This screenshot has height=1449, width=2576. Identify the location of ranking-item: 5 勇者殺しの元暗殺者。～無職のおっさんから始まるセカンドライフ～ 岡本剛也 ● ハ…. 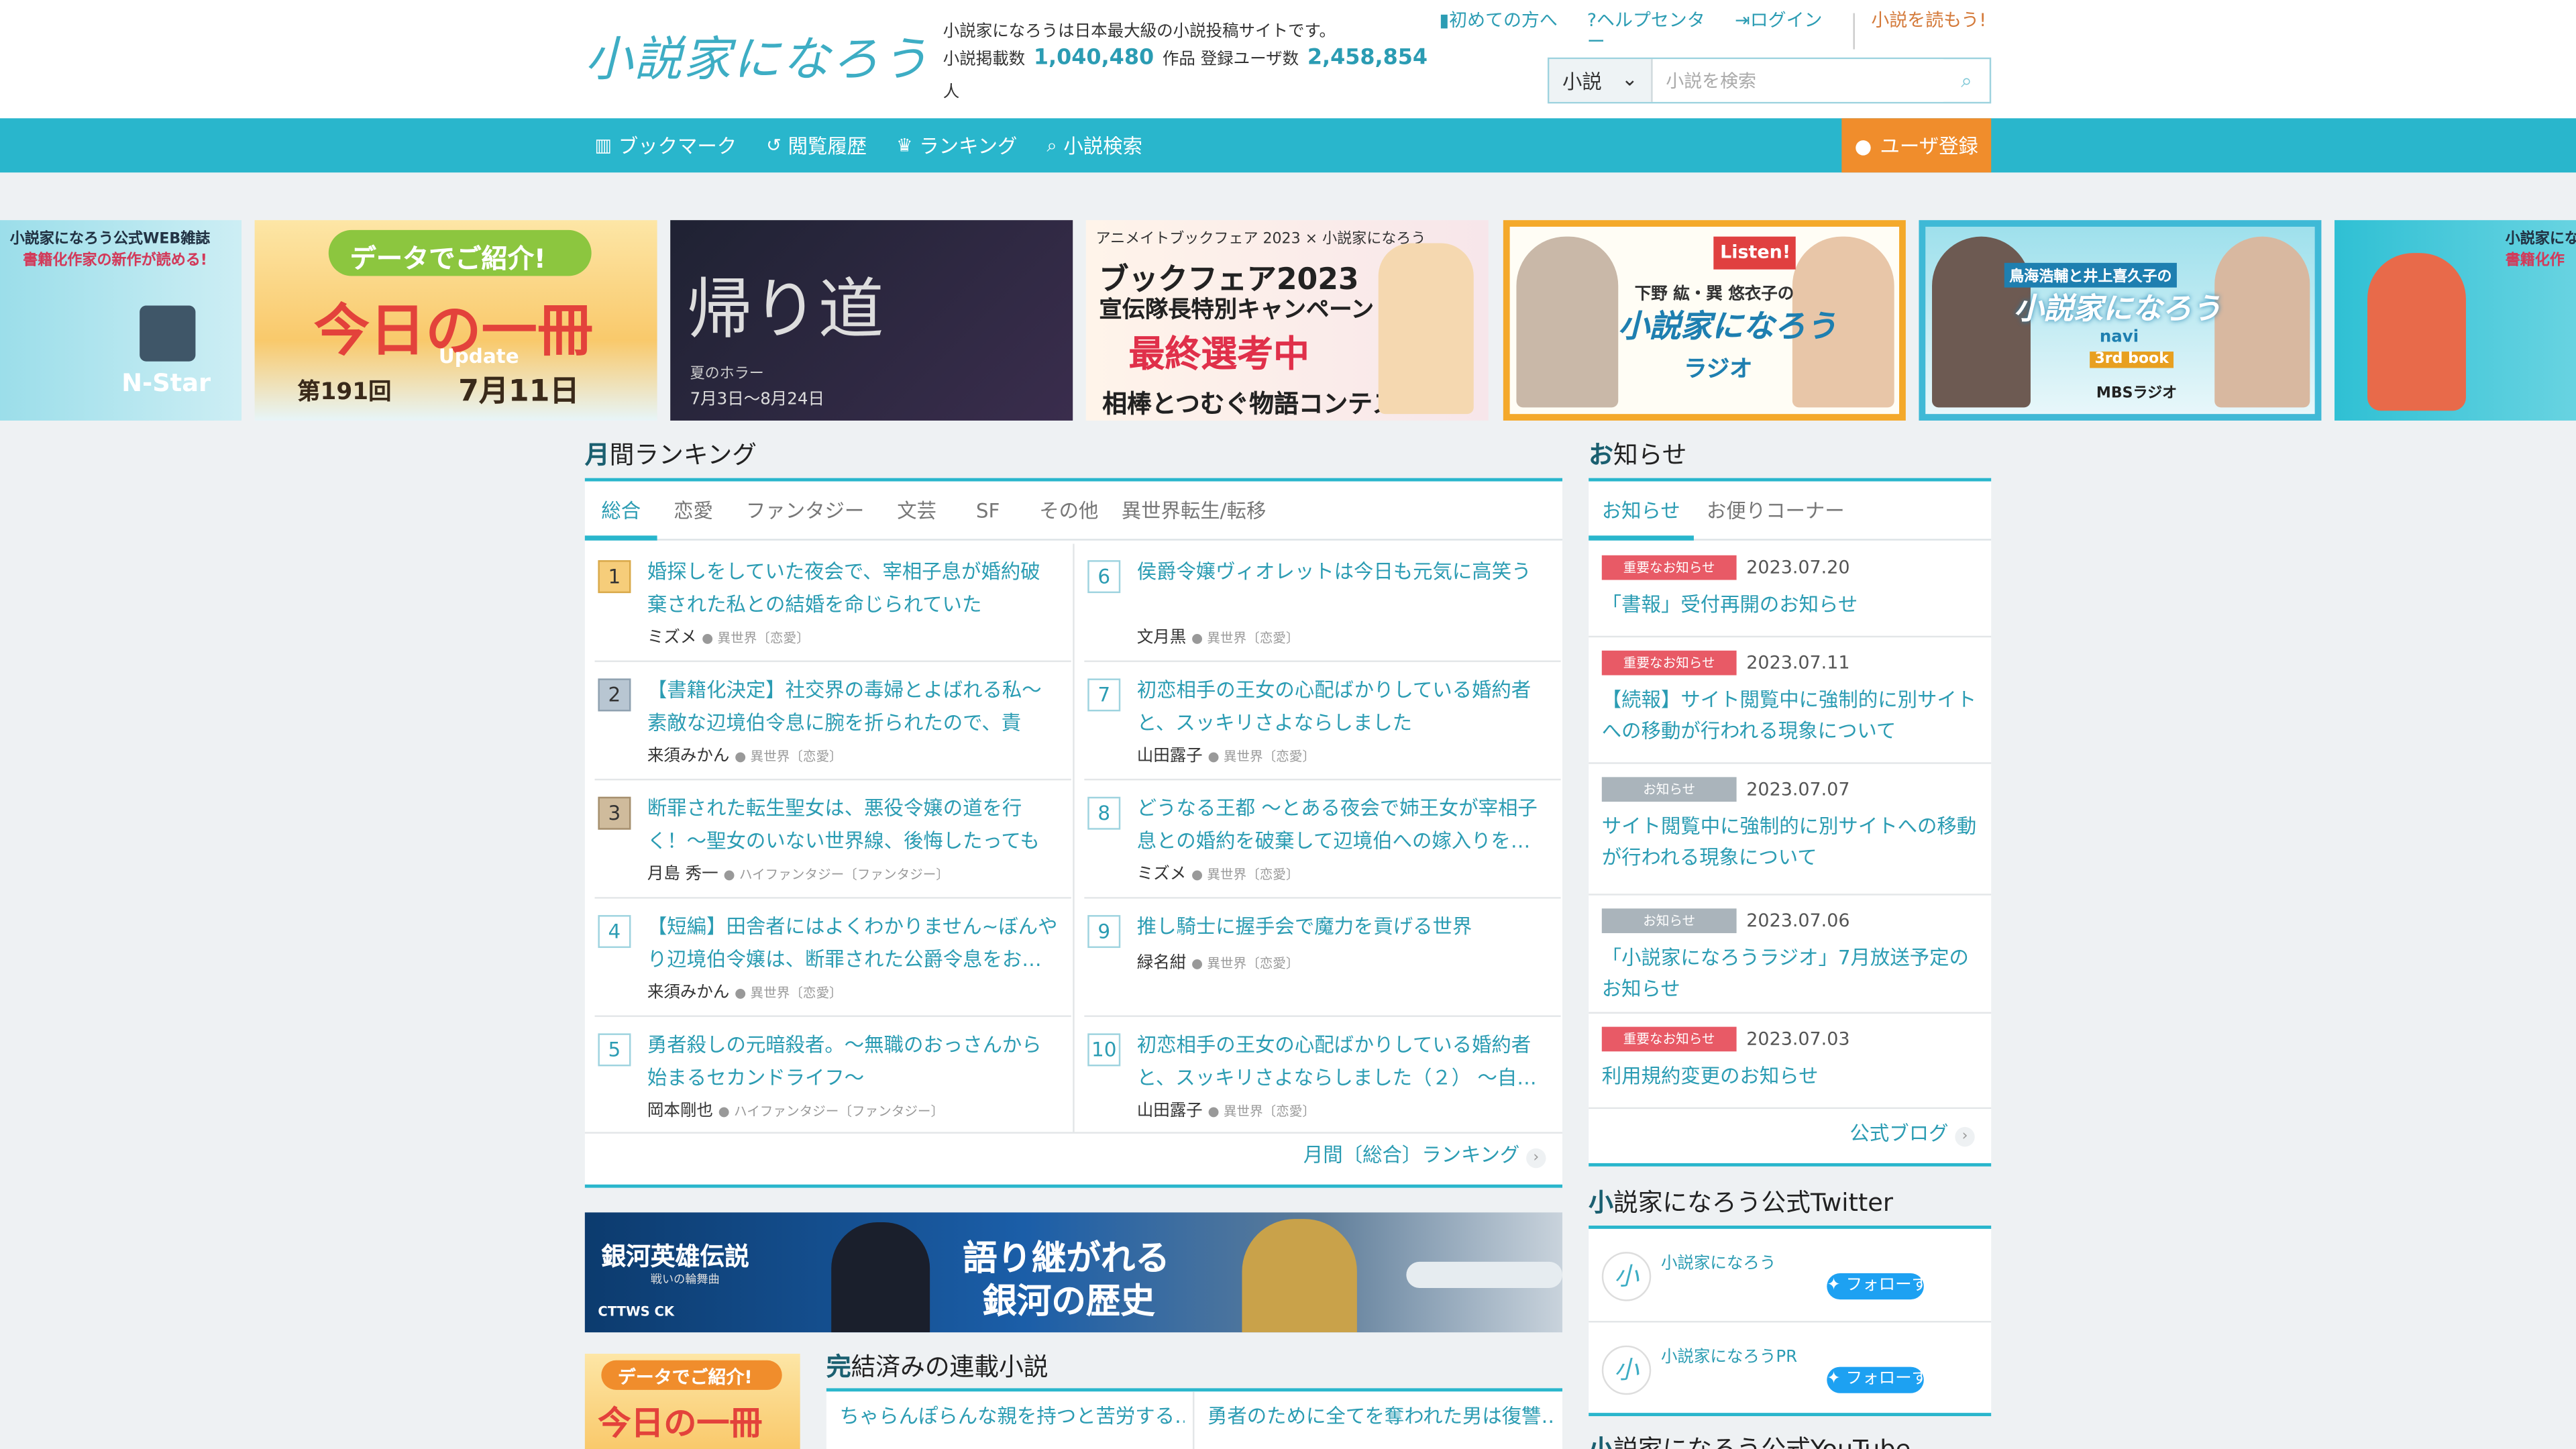
(833, 1076).